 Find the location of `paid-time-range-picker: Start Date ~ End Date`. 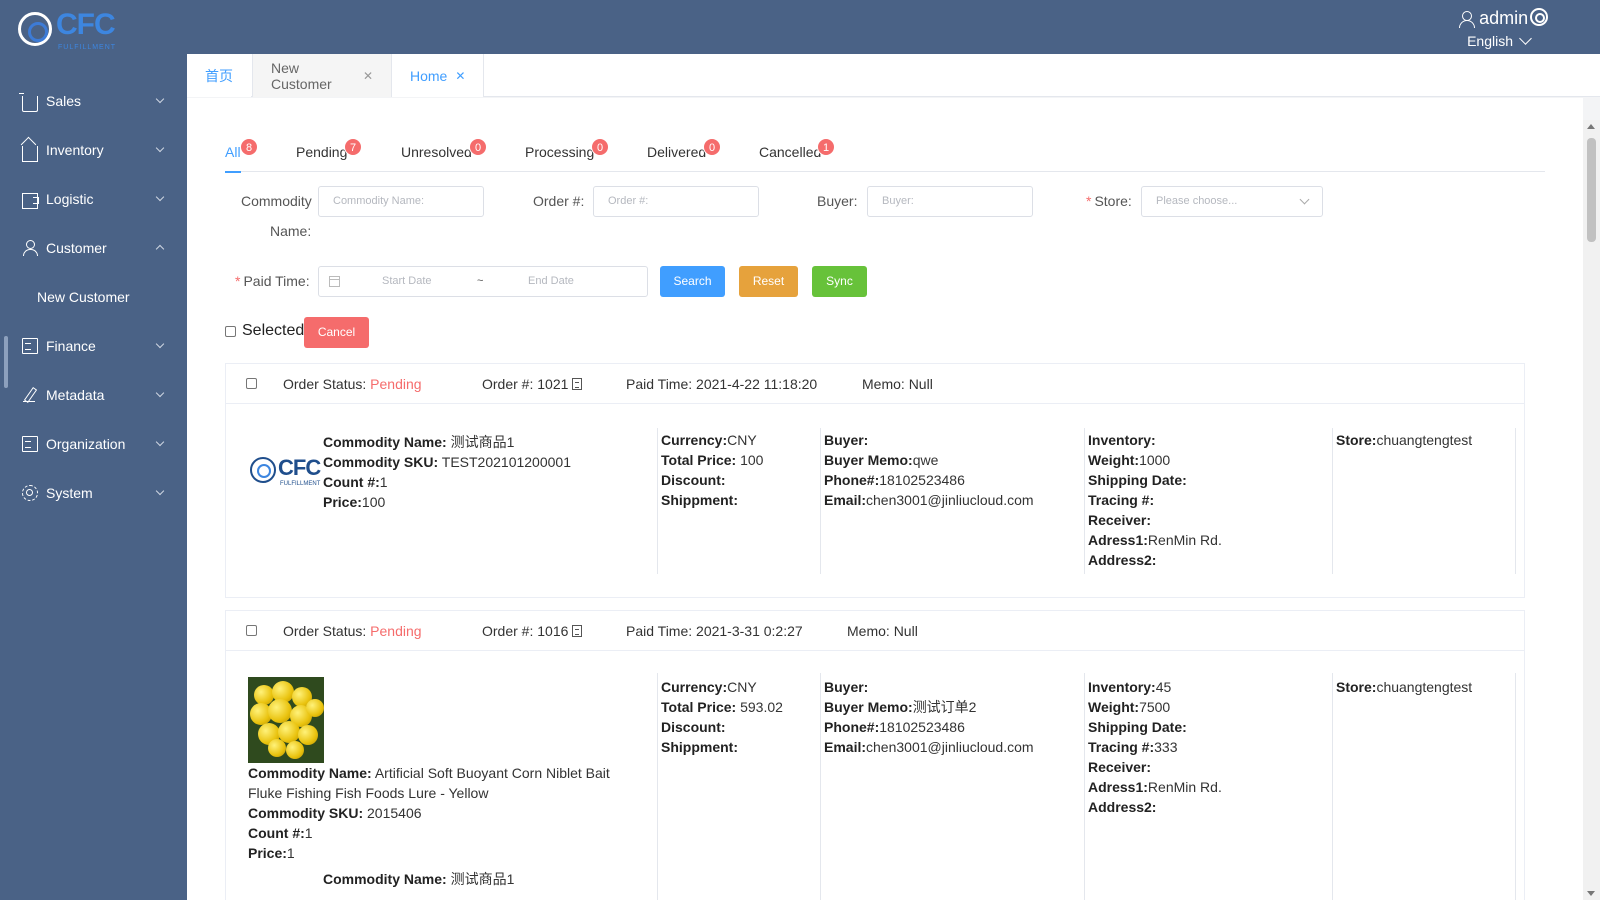

paid-time-range-picker: Start Date ~ End Date is located at coordinates (483, 281).